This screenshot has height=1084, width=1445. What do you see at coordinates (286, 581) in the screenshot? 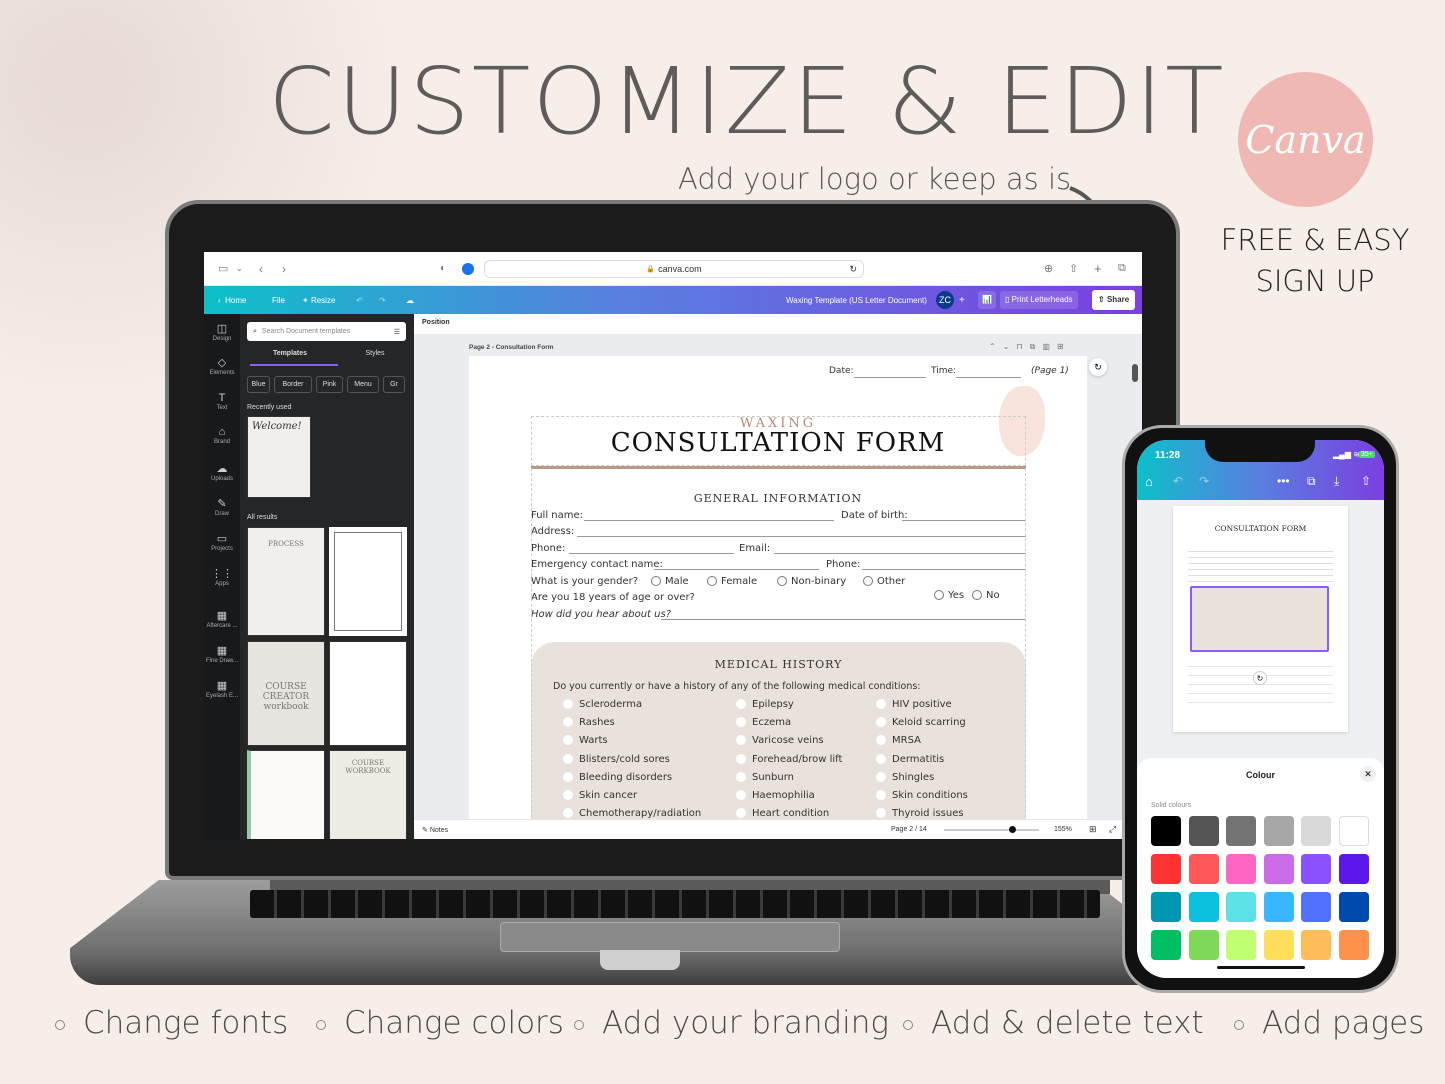
I see `template-thumb: PROCESS` at bounding box center [286, 581].